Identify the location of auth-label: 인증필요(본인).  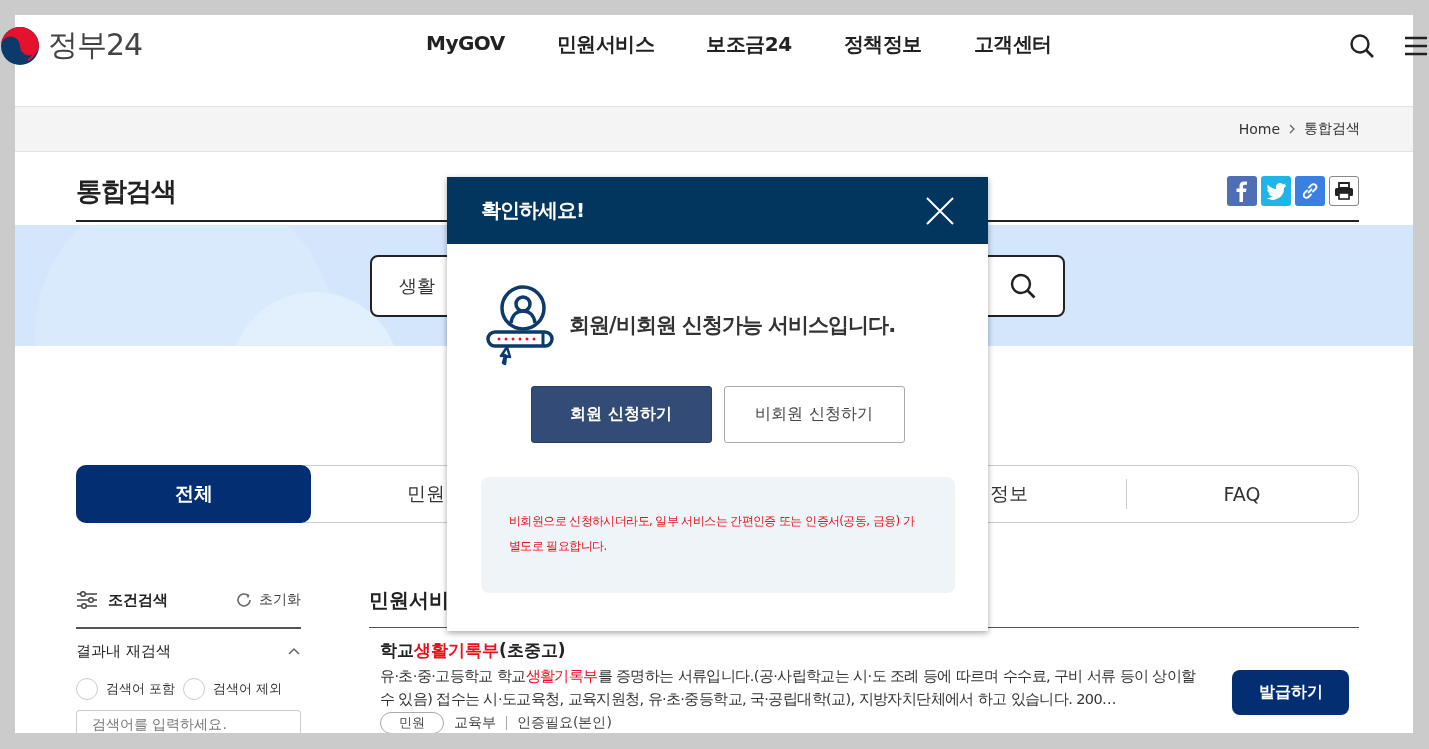
(564, 723).